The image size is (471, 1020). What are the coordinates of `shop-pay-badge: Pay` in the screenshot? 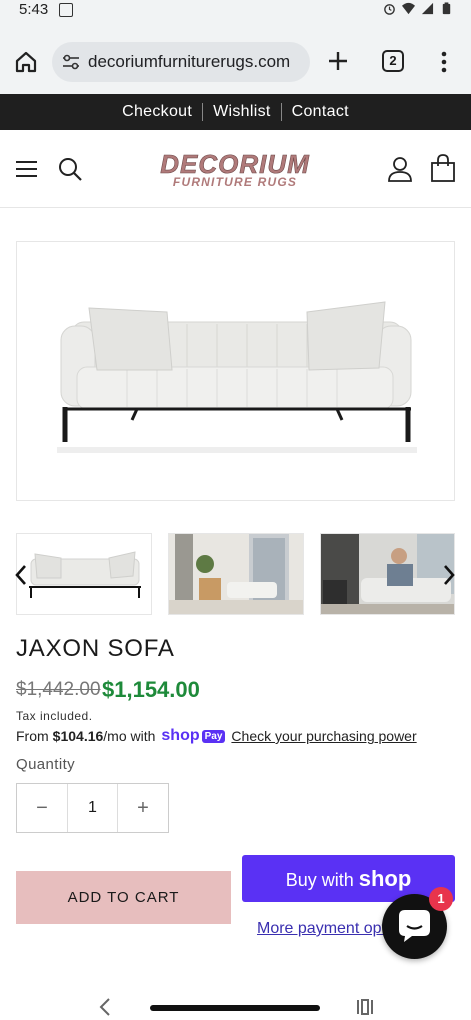 It's located at (213, 736).